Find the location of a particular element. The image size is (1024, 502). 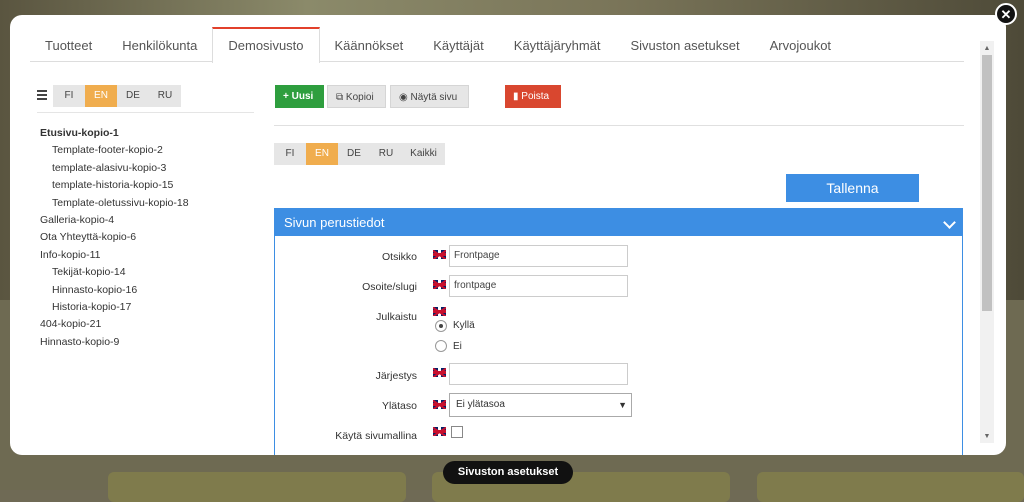

tab-sivuston-asetukset: Sivuston asetukset is located at coordinates (684, 44).